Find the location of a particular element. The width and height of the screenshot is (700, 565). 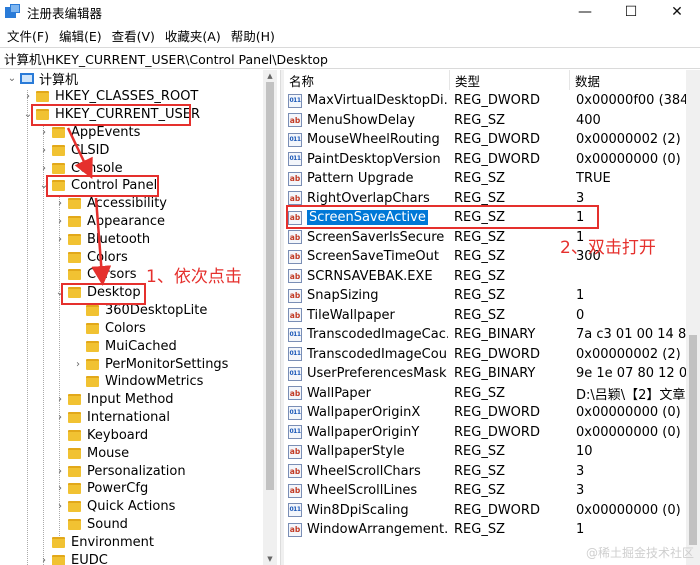

value-name-cell: 011 PaintDesktopVersion is located at coordinates (368, 159).